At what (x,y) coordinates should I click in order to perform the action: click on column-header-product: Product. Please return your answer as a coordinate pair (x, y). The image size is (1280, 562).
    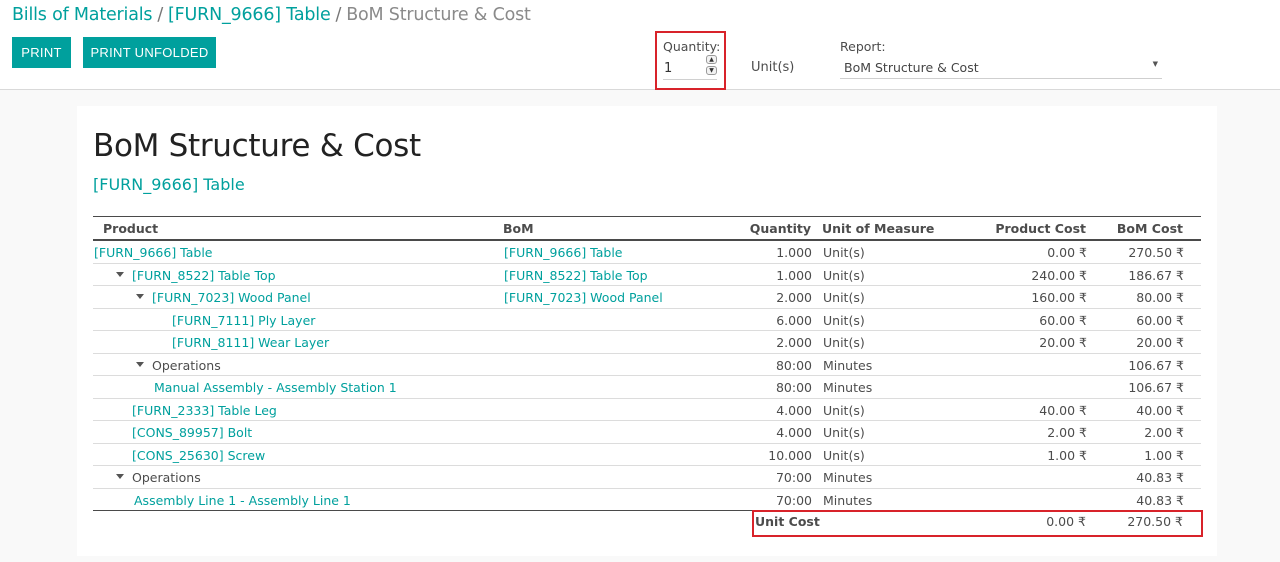
    Looking at the image, I should click on (131, 228).